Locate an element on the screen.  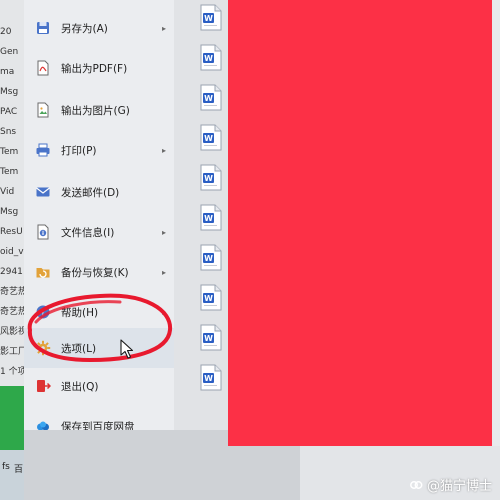
menu-item-send-mail: 发送邮件(D) is located at coordinates (99, 192).